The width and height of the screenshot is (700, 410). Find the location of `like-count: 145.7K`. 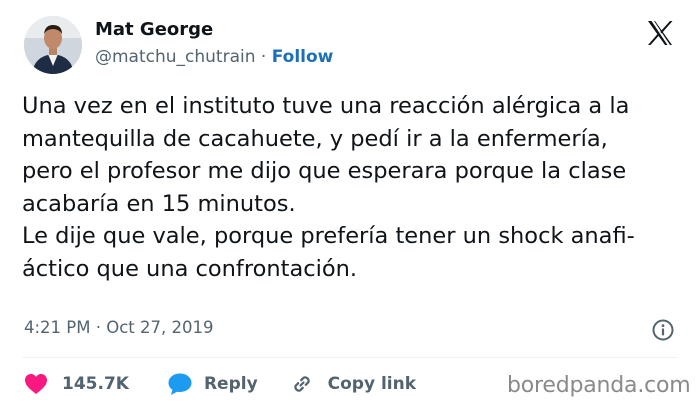

like-count: 145.7K is located at coordinates (95, 384).